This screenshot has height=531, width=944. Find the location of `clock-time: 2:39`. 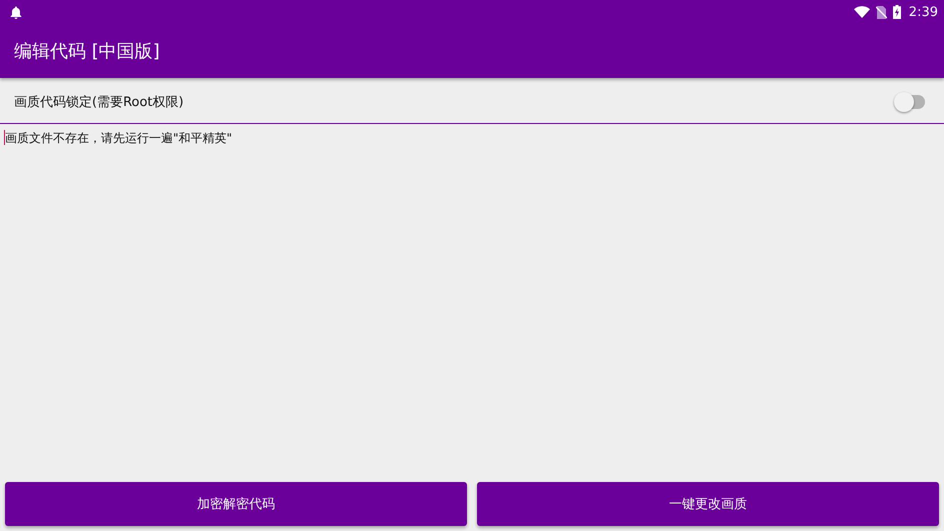

clock-time: 2:39 is located at coordinates (923, 12).